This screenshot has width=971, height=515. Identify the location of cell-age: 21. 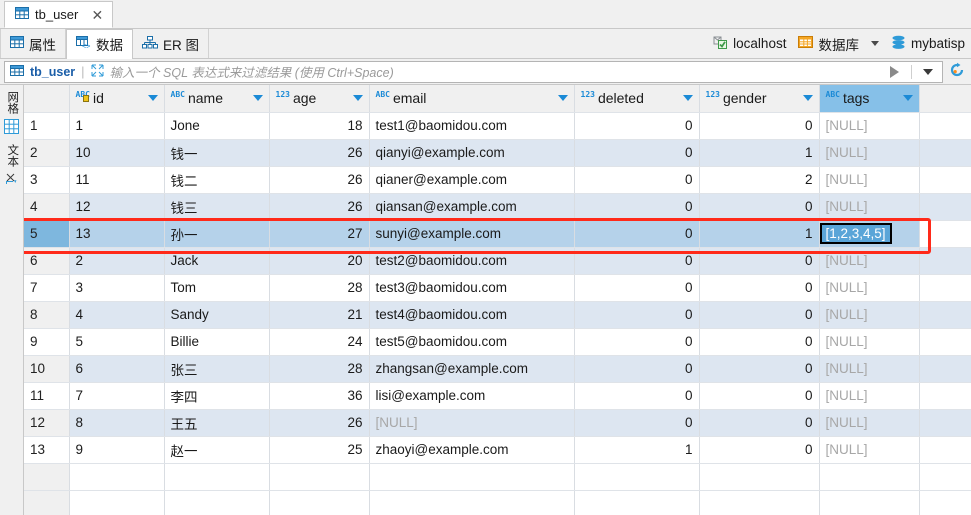
(319, 315).